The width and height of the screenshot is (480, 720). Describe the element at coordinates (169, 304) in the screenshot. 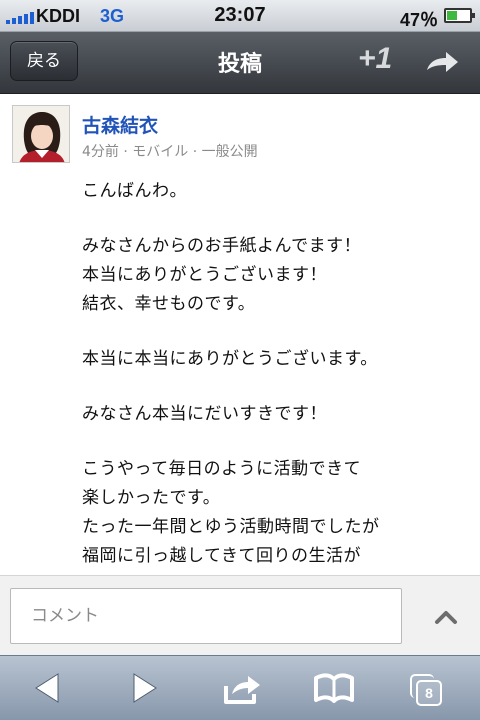

I see `post-text-line: 結衣、幸せものです。` at that location.